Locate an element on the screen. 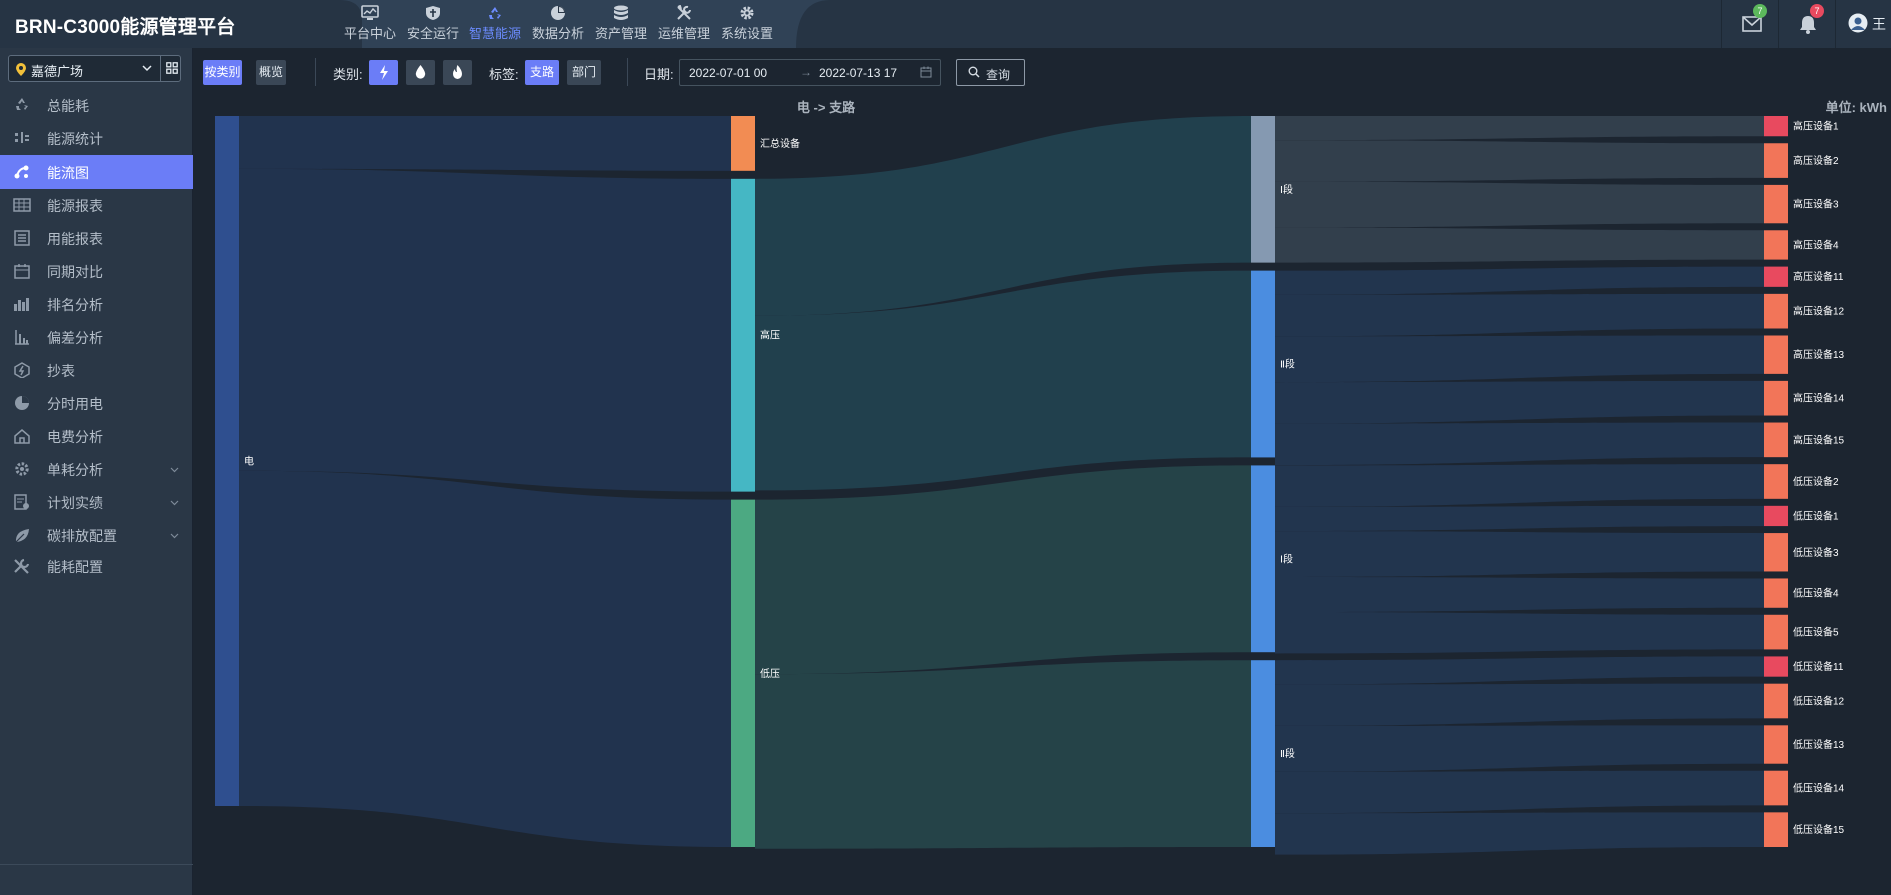  sidebar-item-14: 能耗配置 is located at coordinates (96, 566).